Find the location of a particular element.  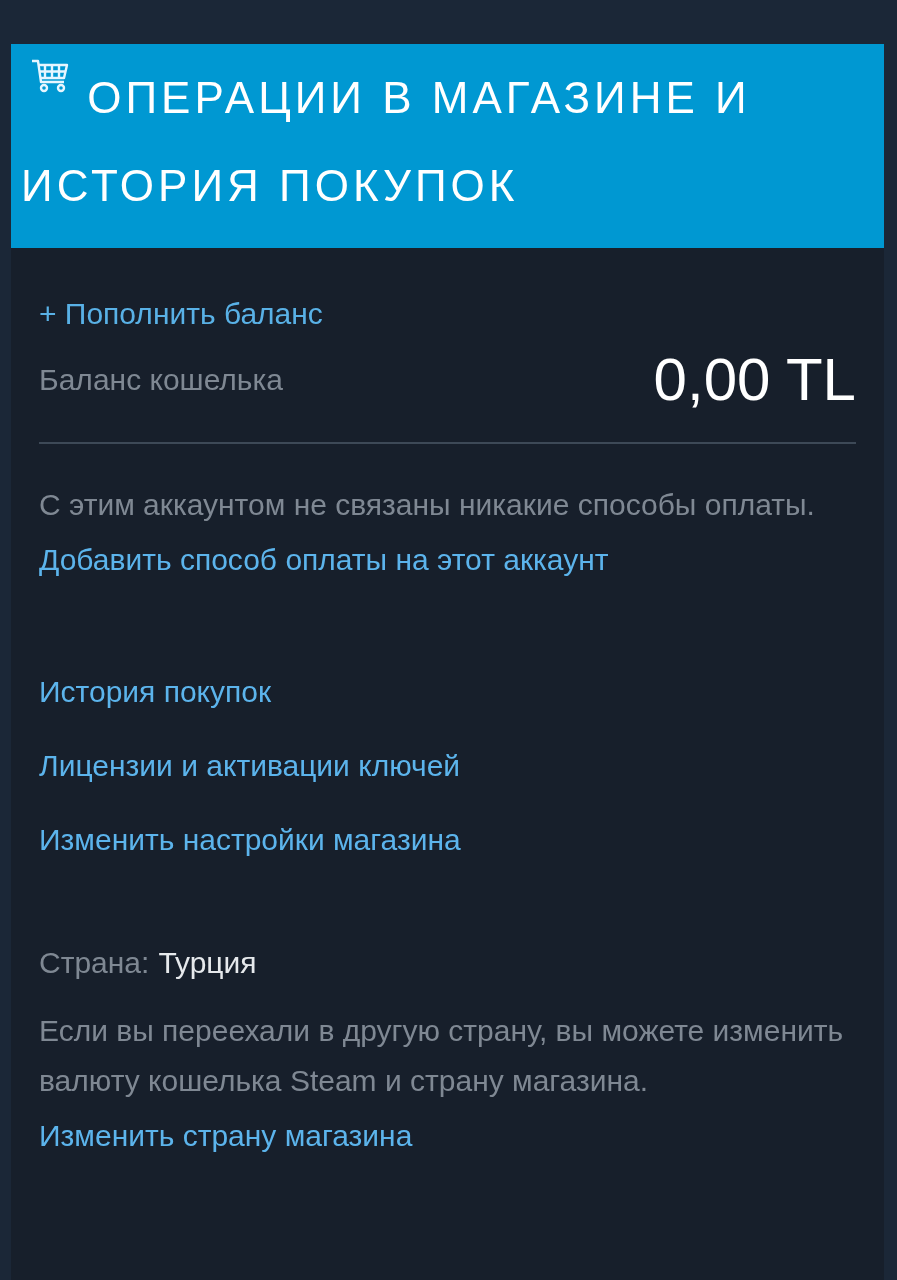

account-link: История покупок is located at coordinates (250, 692).